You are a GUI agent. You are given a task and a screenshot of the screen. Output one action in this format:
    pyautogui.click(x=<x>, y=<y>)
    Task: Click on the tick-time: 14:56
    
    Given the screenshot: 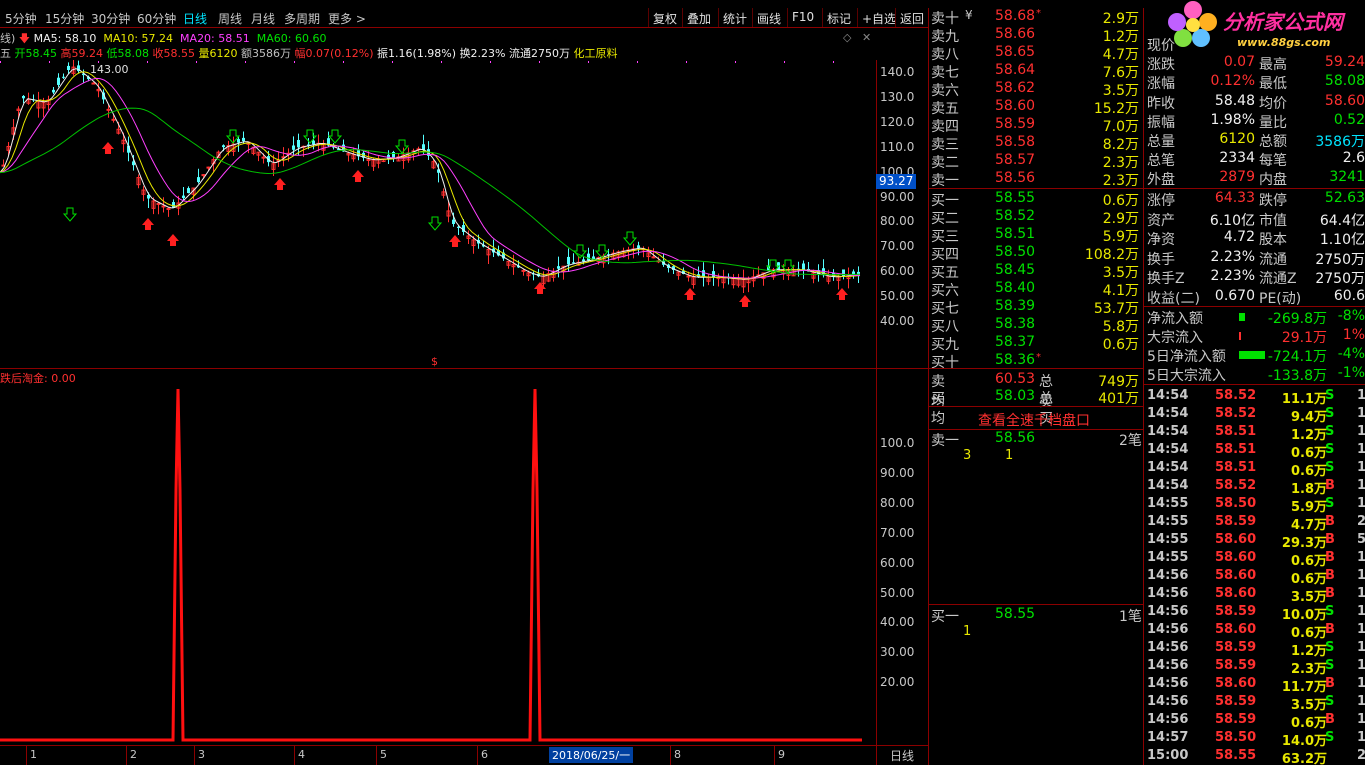 What is the action you would take?
    pyautogui.click(x=1168, y=575)
    